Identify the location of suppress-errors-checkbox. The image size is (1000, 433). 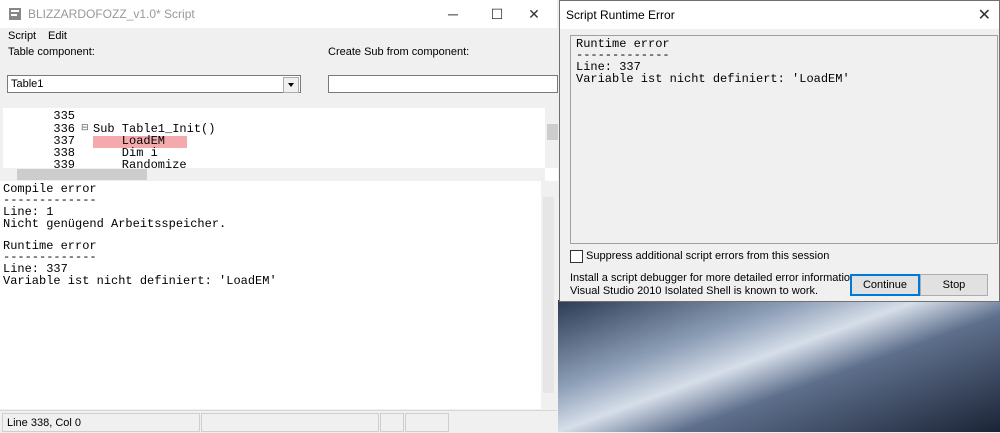
(576, 256).